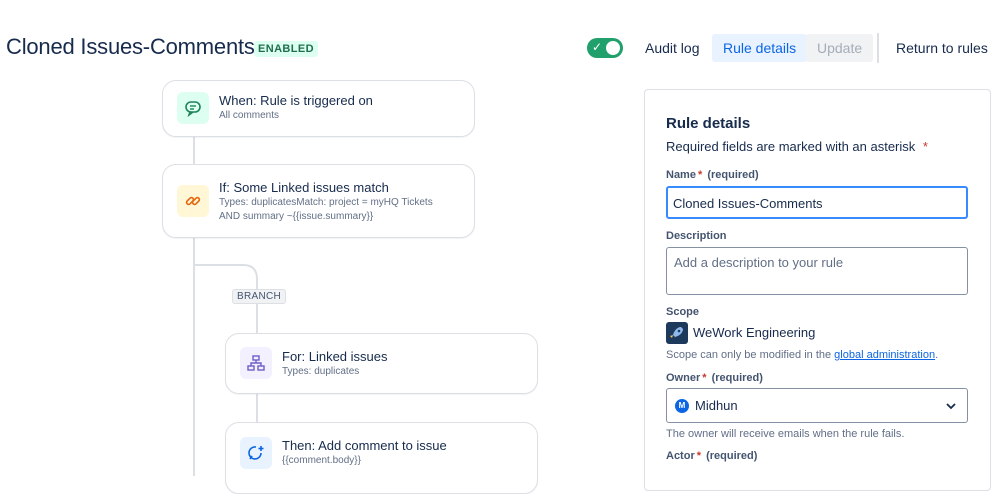 This screenshot has height=494, width=999. Describe the element at coordinates (942, 48) in the screenshot. I see `return-to-rules-button: Return to rules` at that location.